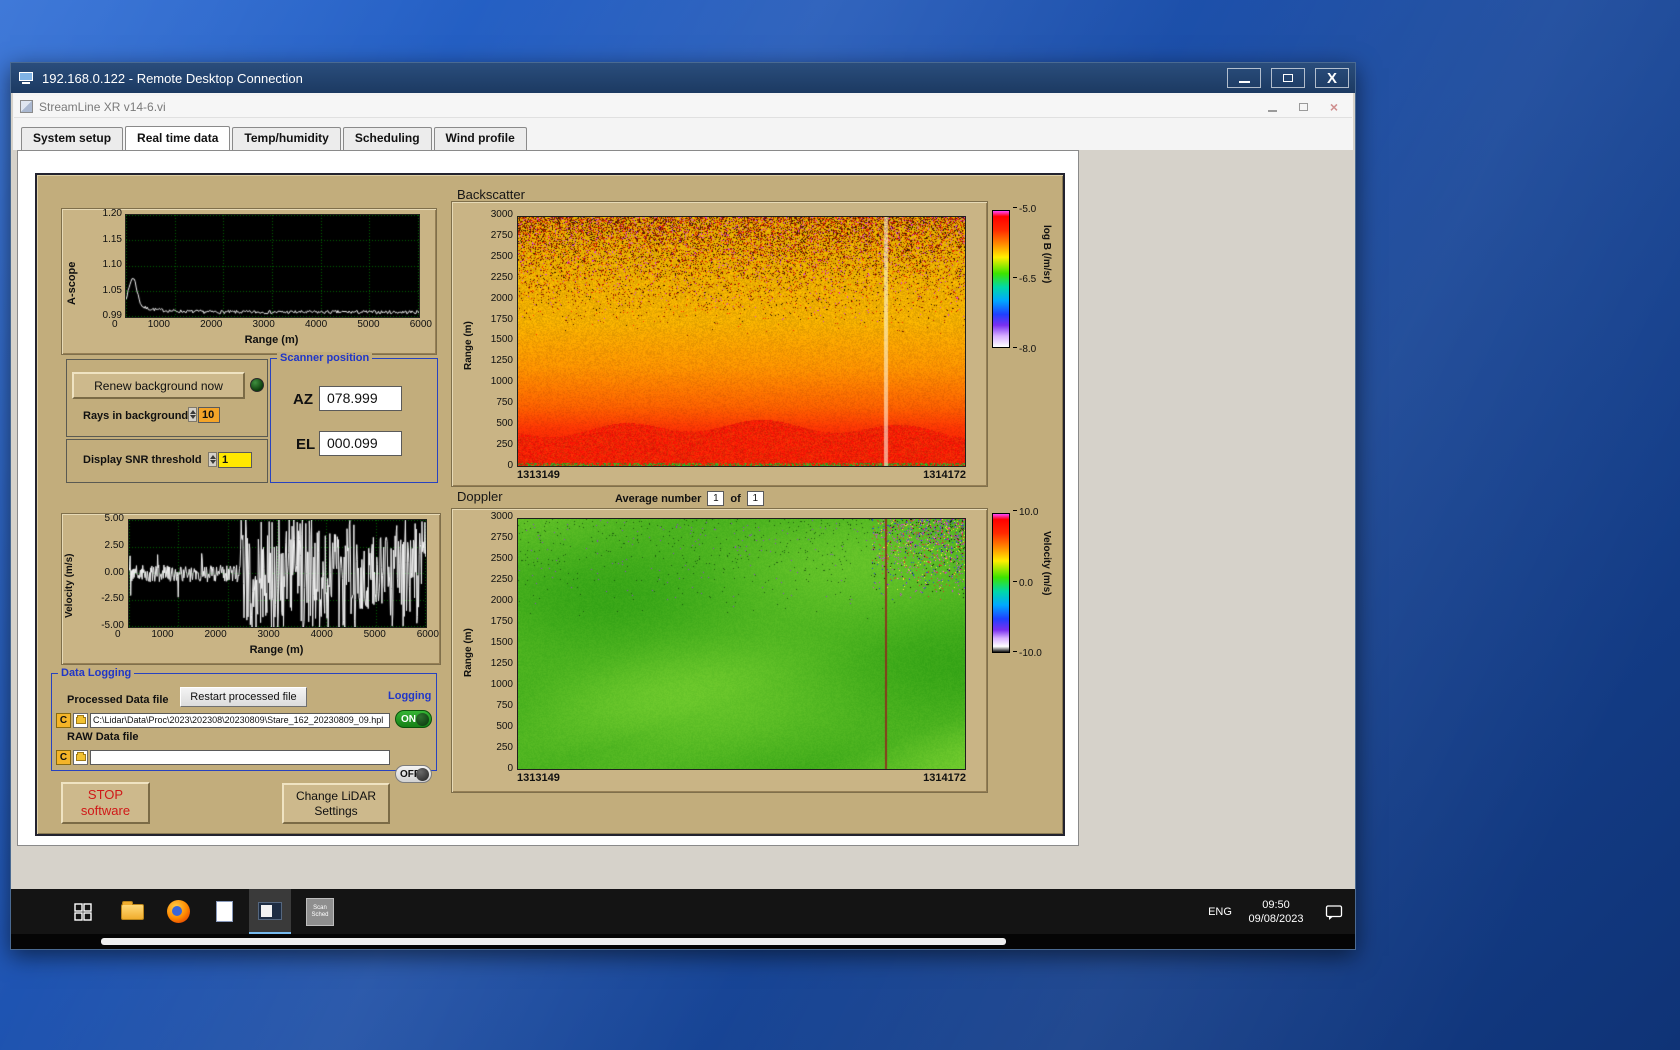 The width and height of the screenshot is (1680, 1050). What do you see at coordinates (553, 941) in the screenshot?
I see `session-scrollbar` at bounding box center [553, 941].